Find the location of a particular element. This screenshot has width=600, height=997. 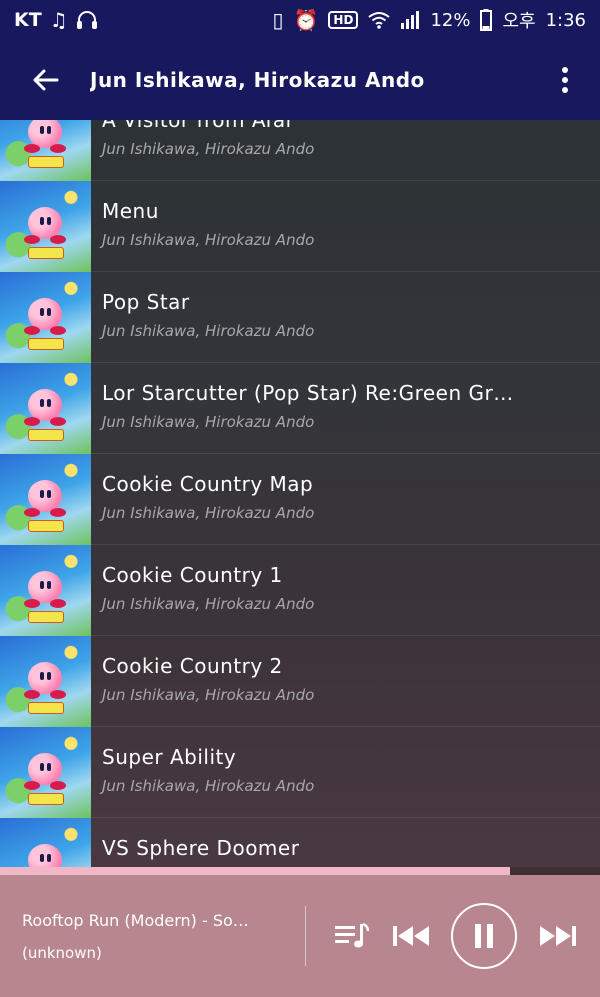

ampm-label: 오후 is located at coordinates (519, 21).